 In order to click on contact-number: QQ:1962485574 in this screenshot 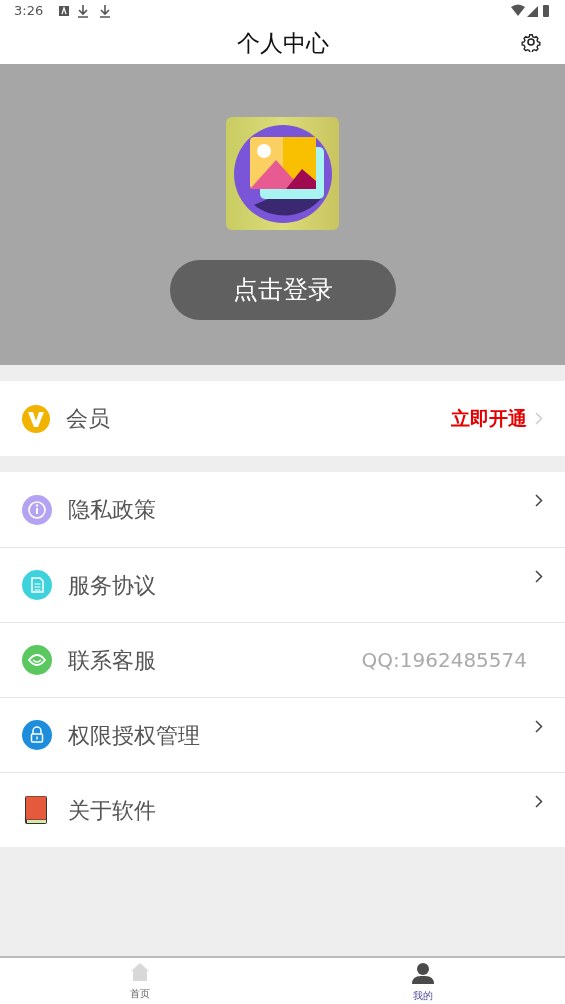, I will do `click(444, 660)`.